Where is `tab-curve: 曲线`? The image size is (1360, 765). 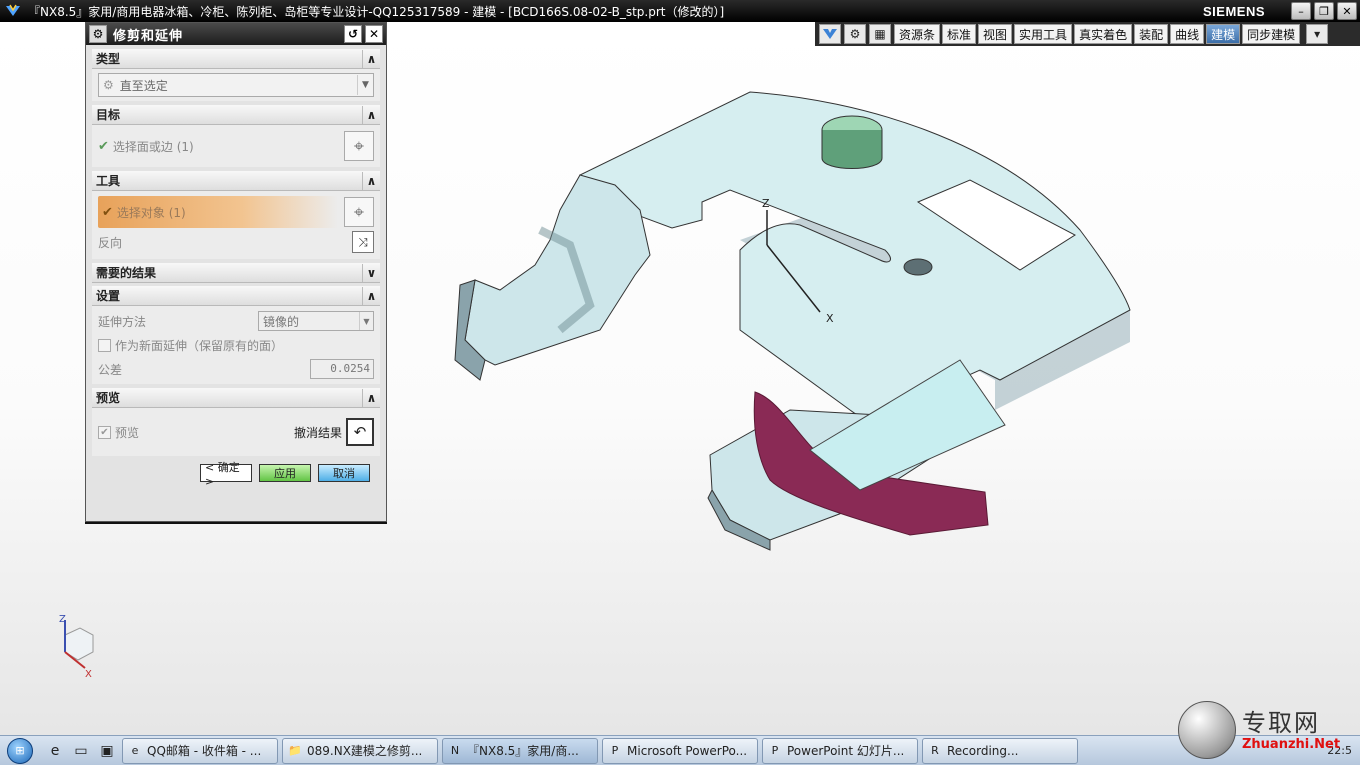
tab-curve: 曲线 is located at coordinates (1187, 34).